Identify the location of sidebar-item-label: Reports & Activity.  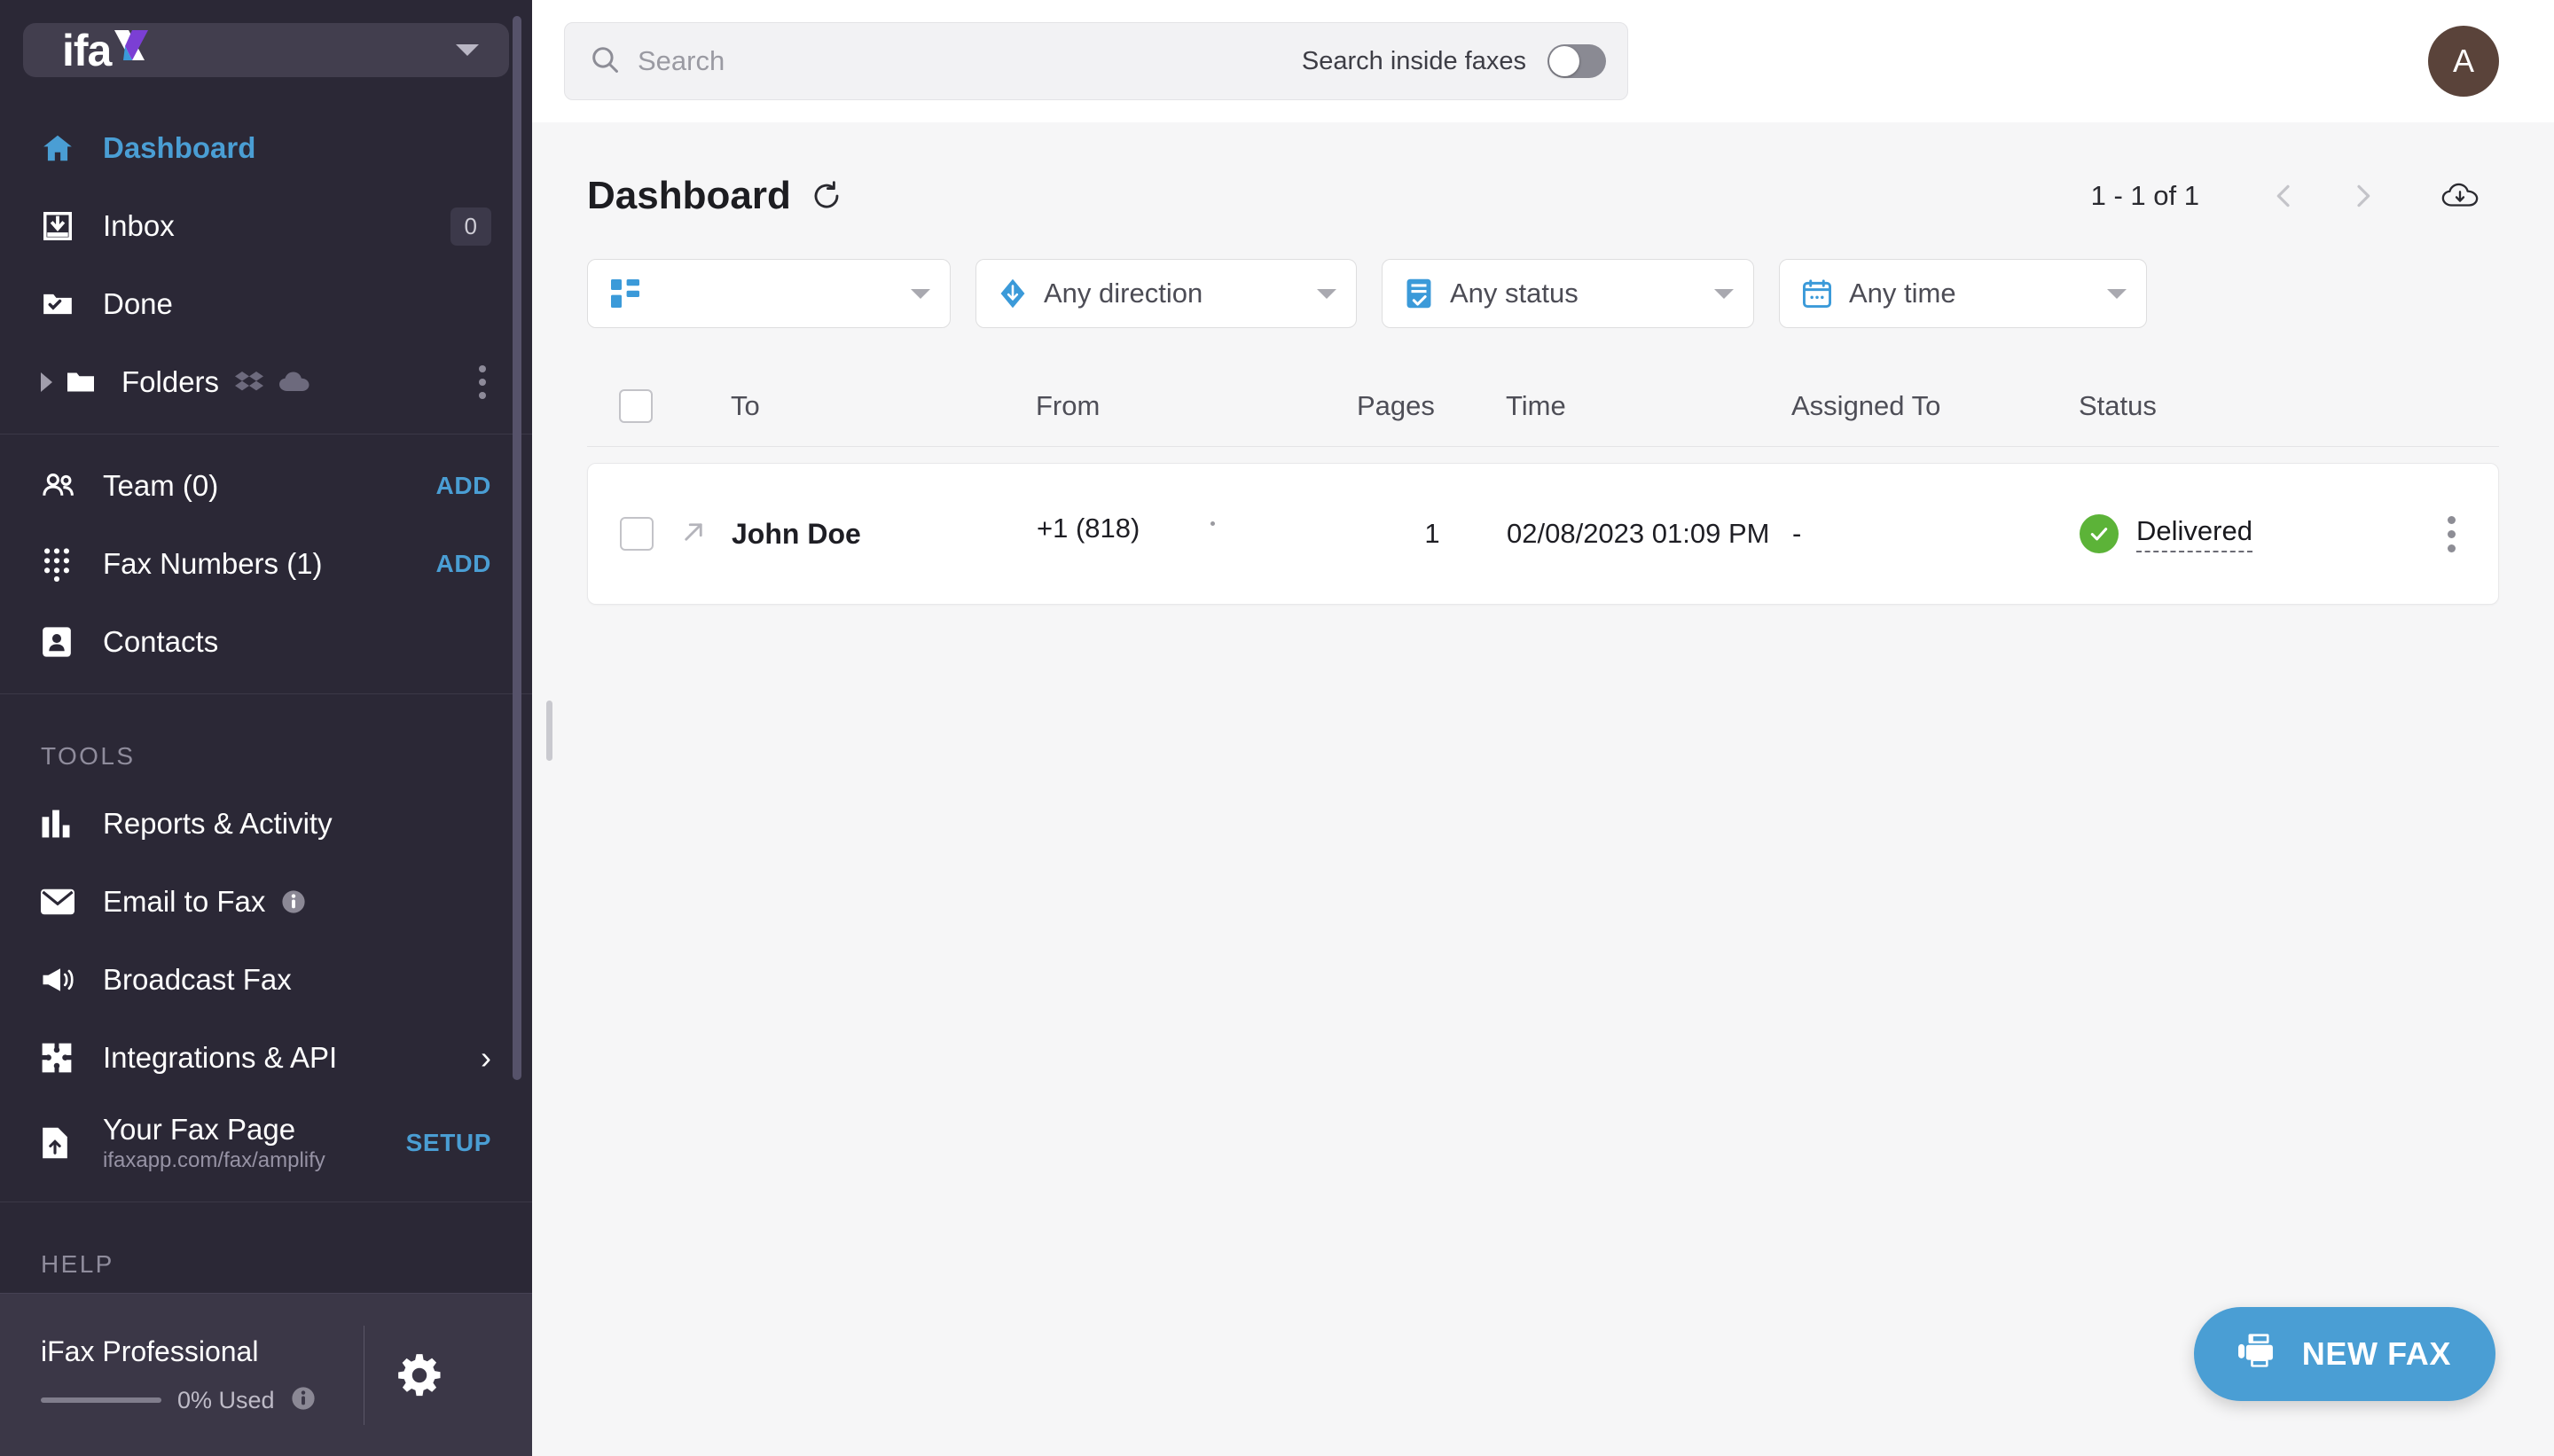
(218, 823).